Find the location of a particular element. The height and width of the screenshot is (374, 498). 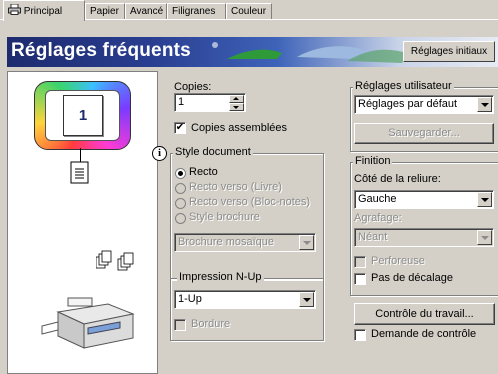

page-preview-frame: 1 is located at coordinates (82, 115).